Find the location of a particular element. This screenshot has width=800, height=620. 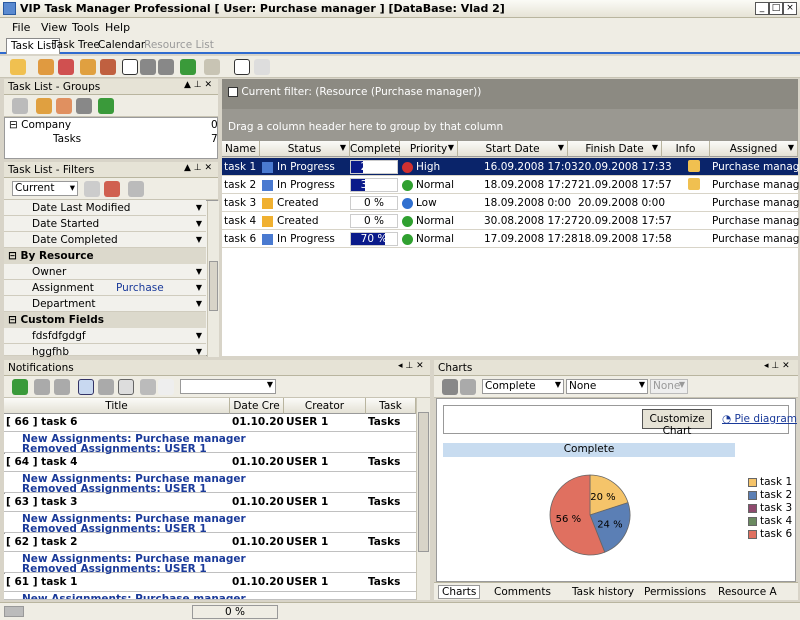

filter-row-owner: Owner ▼ is located at coordinates (105, 272).